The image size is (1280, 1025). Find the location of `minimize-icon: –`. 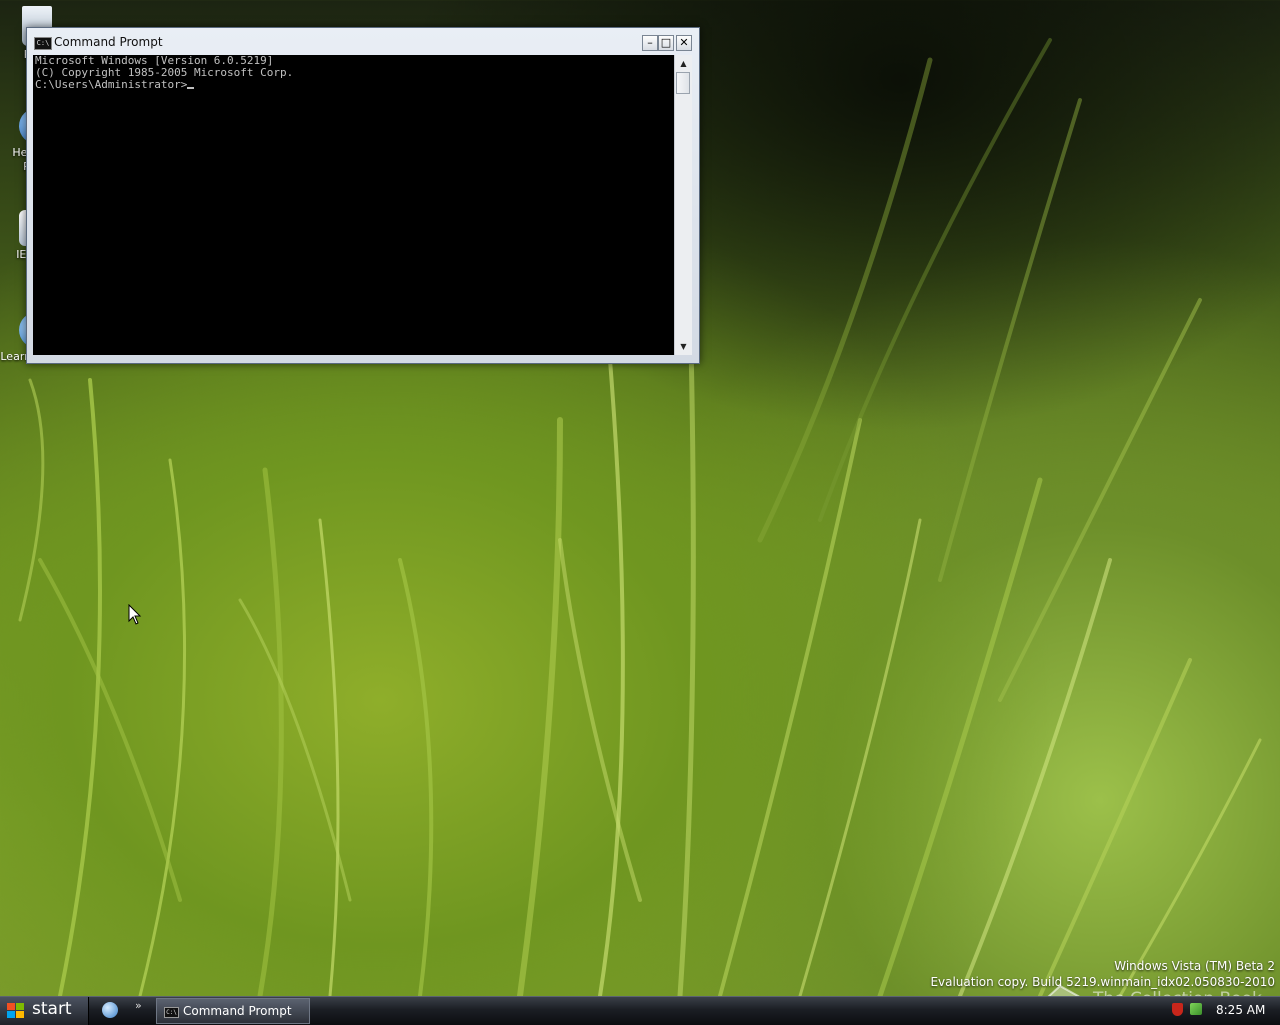

minimize-icon: – is located at coordinates (650, 42).